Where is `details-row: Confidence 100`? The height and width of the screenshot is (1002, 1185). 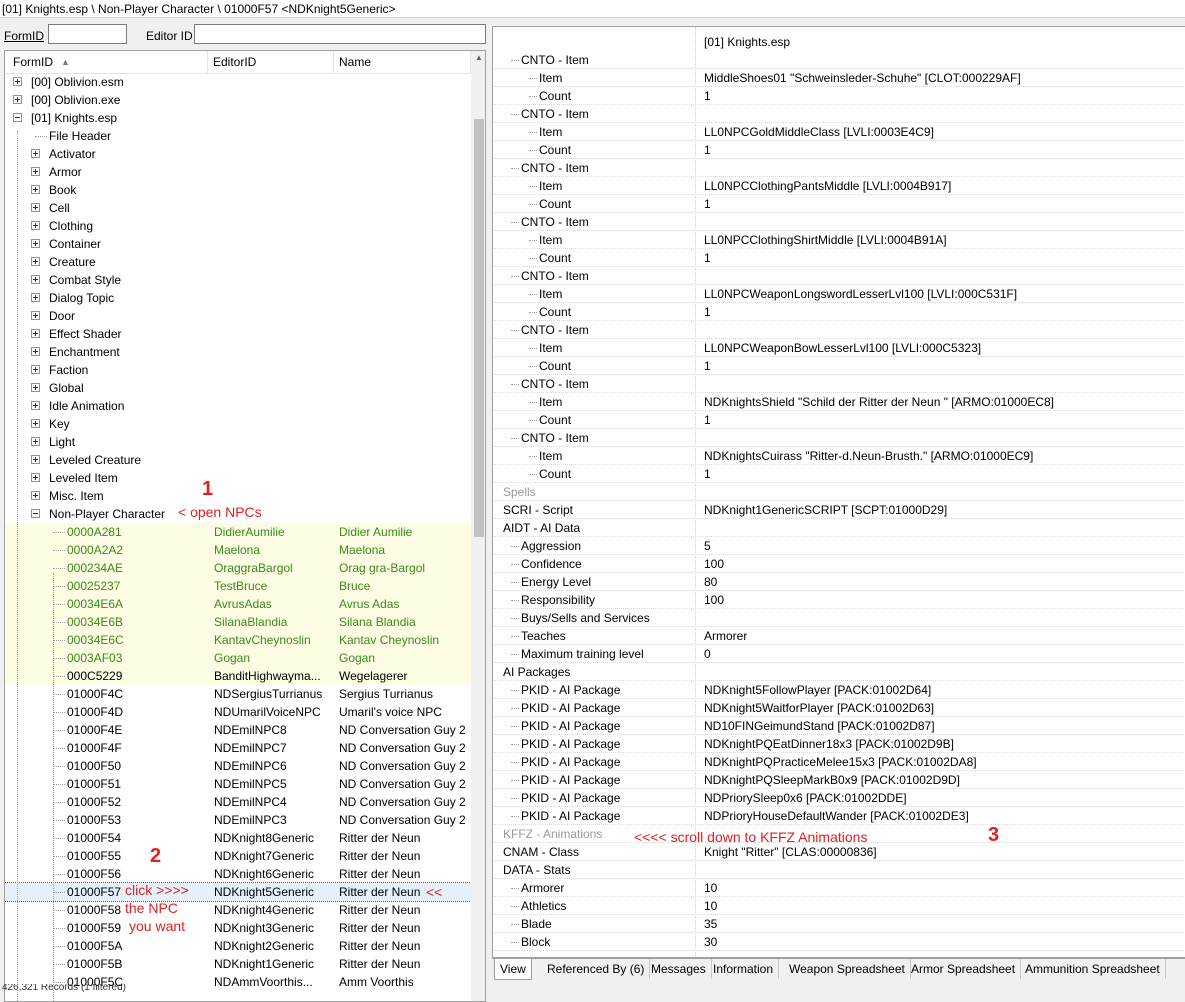 details-row: Confidence 100 is located at coordinates (839, 564).